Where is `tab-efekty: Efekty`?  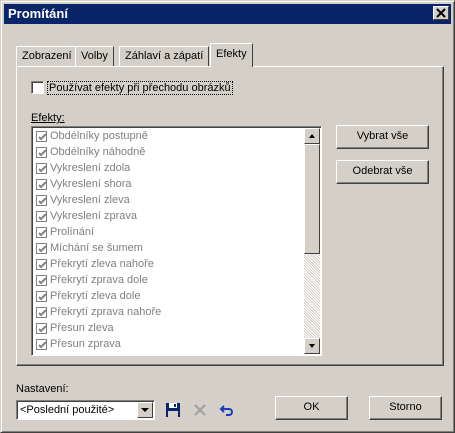 tab-efekty: Efekty is located at coordinates (231, 55).